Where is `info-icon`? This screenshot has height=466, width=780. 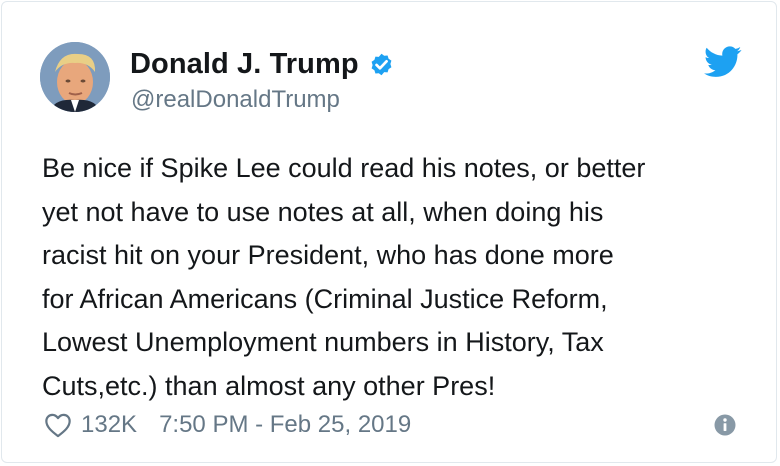 info-icon is located at coordinates (725, 425).